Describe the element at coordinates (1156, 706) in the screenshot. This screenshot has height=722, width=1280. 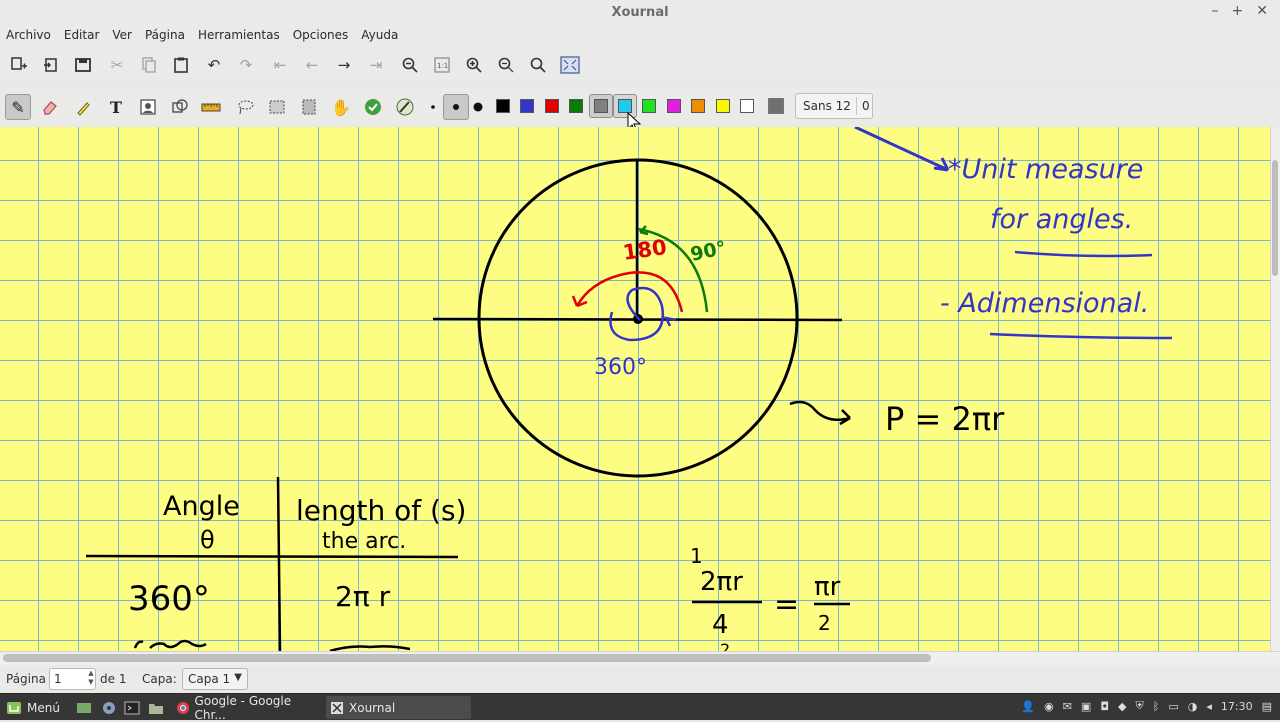
I see `bluetooth-icon: ᛒ` at that location.